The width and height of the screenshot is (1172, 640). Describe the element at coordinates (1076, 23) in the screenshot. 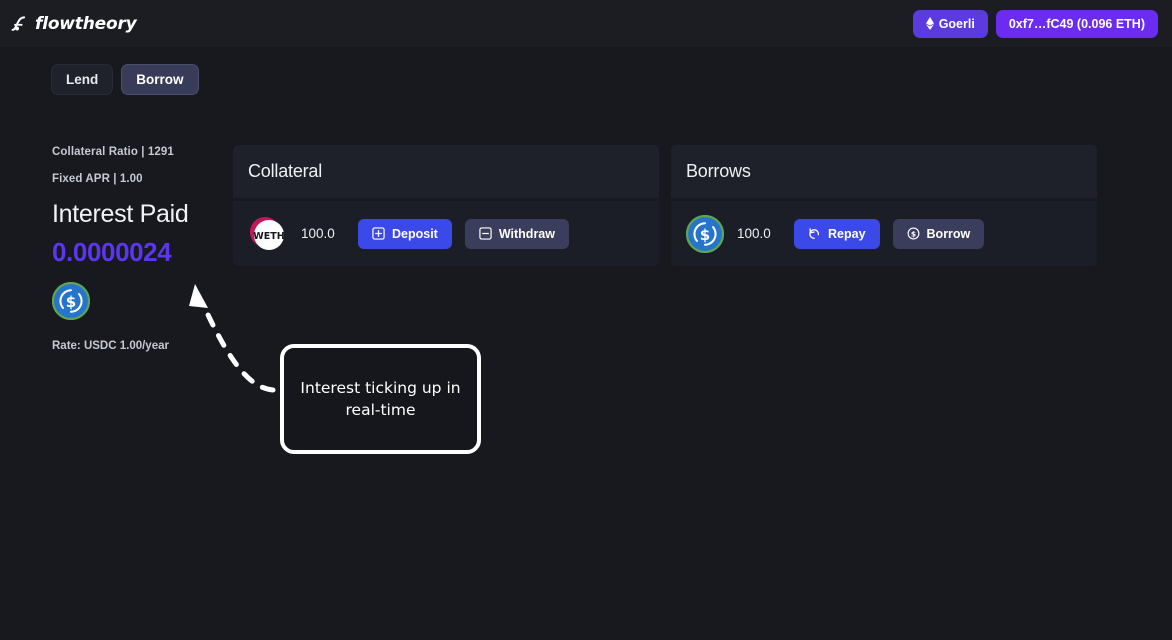

I see `account-button: 0xf7…fC49 (0.096 ETH)` at that location.